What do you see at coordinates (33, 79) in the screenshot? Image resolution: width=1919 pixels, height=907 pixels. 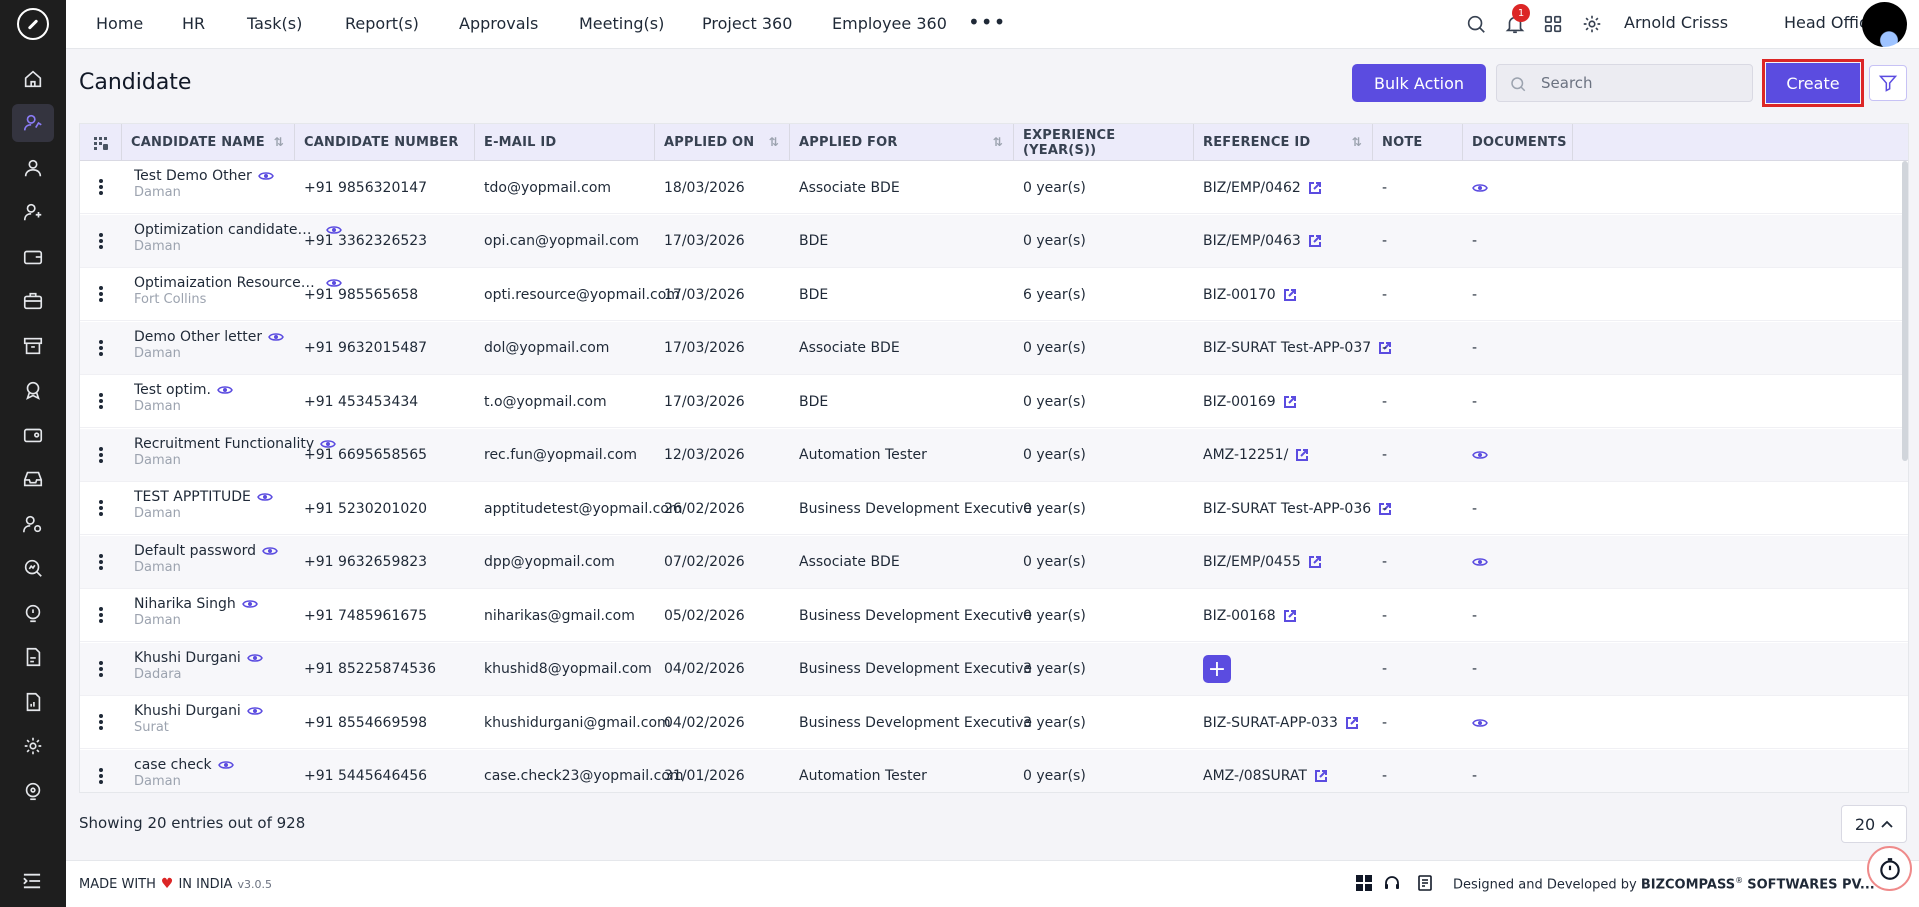 I see `home-icon` at bounding box center [33, 79].